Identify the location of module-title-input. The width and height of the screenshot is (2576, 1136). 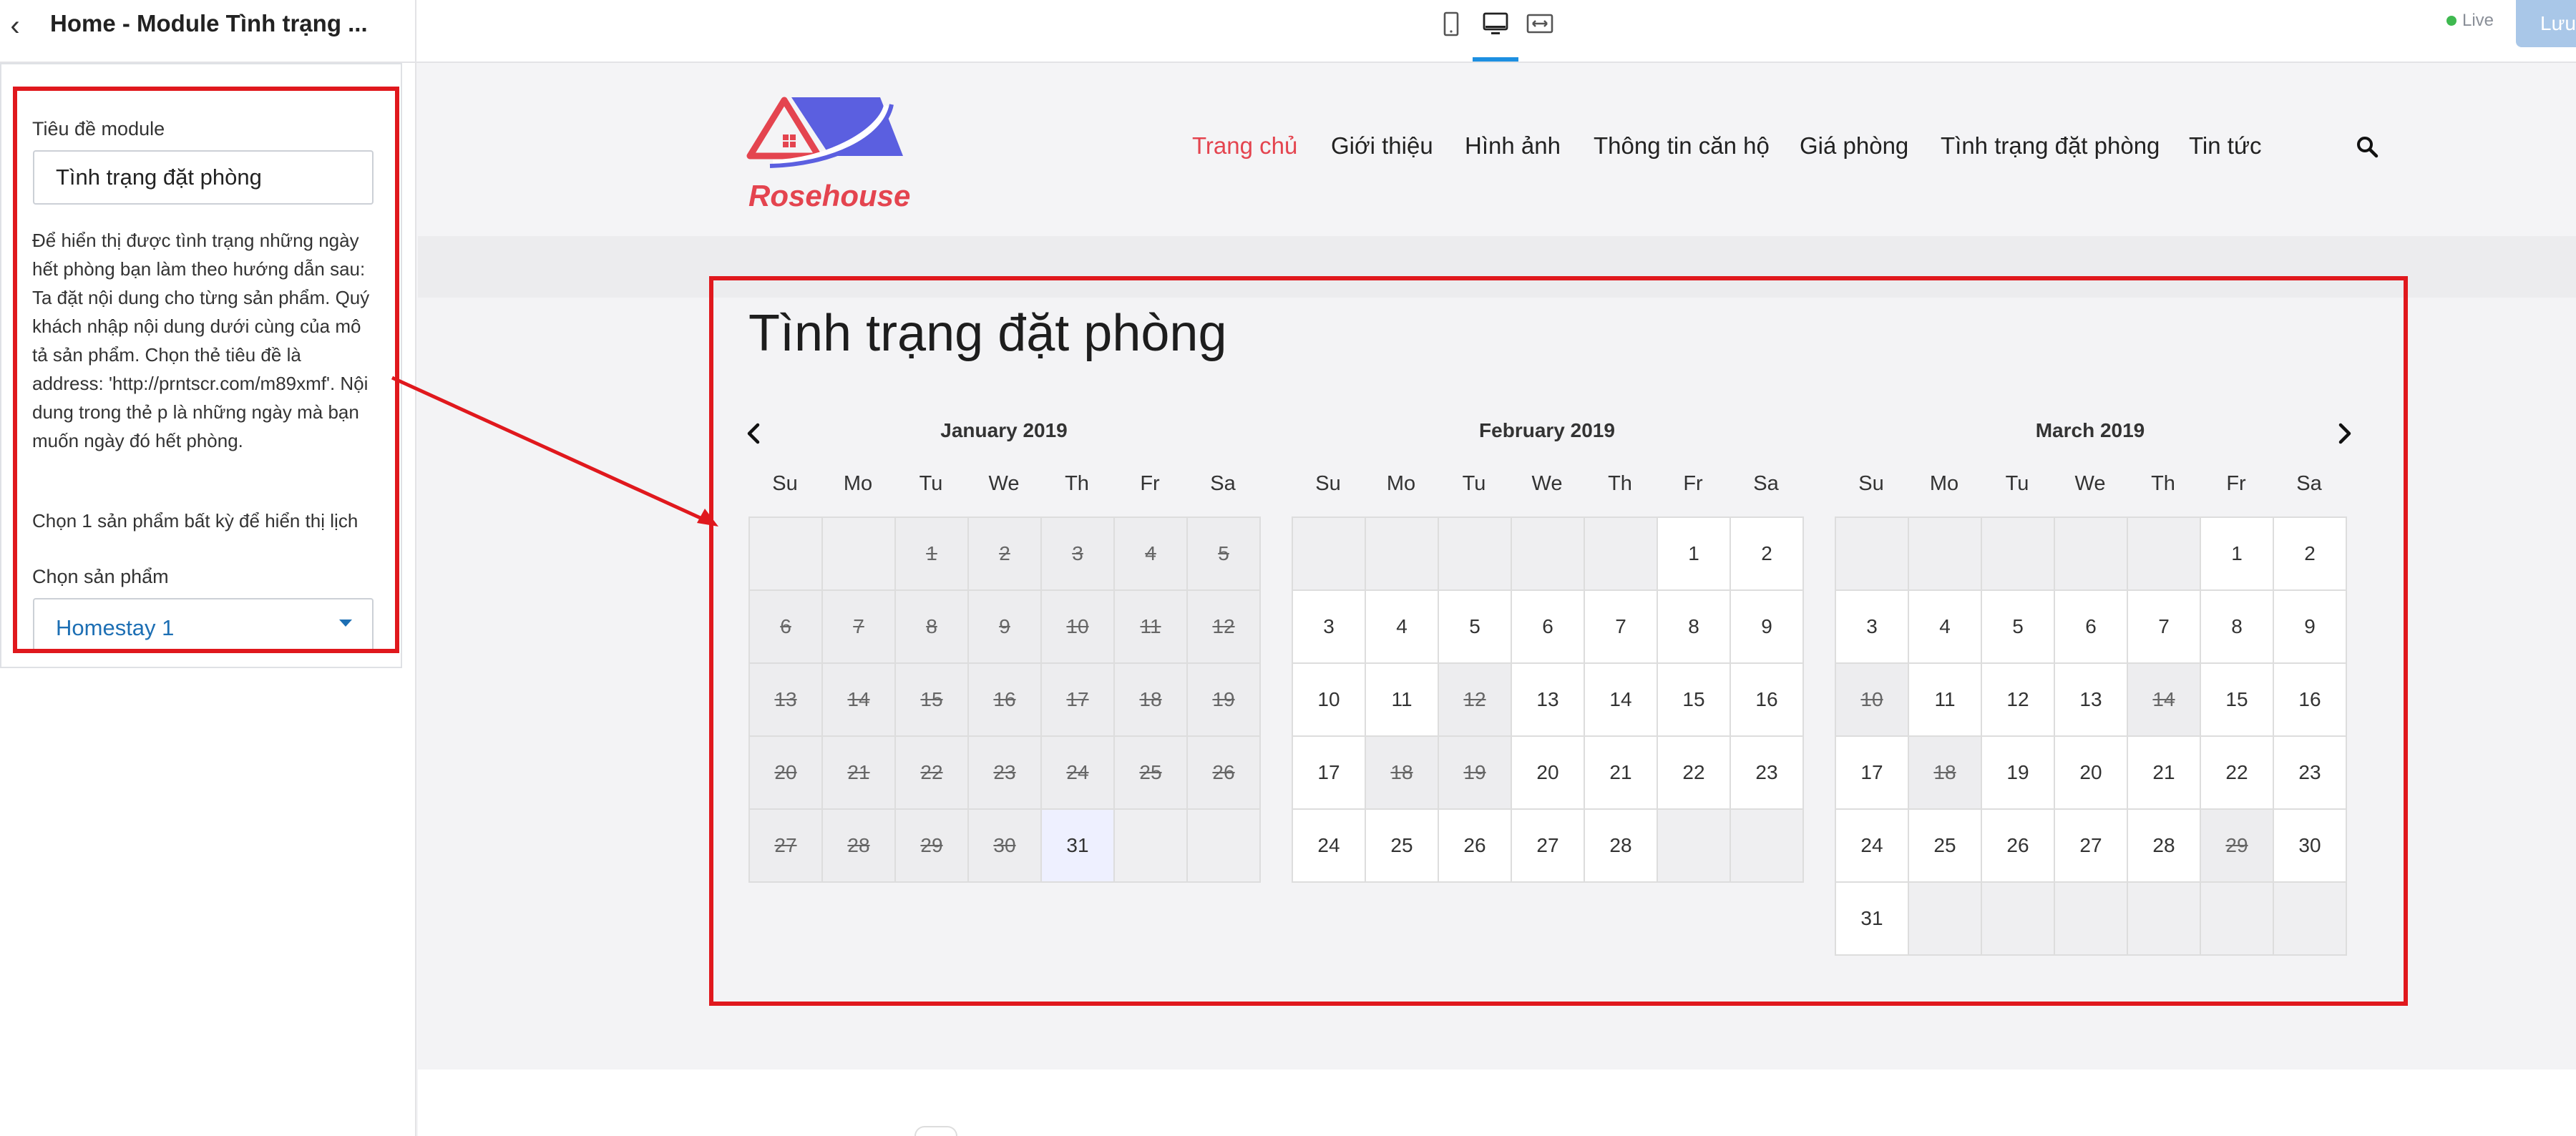
(203, 177).